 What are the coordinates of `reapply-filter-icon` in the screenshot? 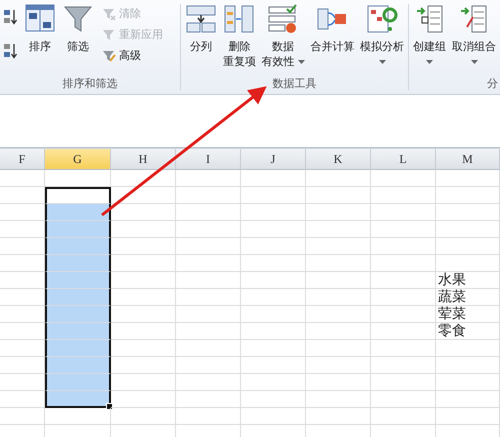 It's located at (109, 35).